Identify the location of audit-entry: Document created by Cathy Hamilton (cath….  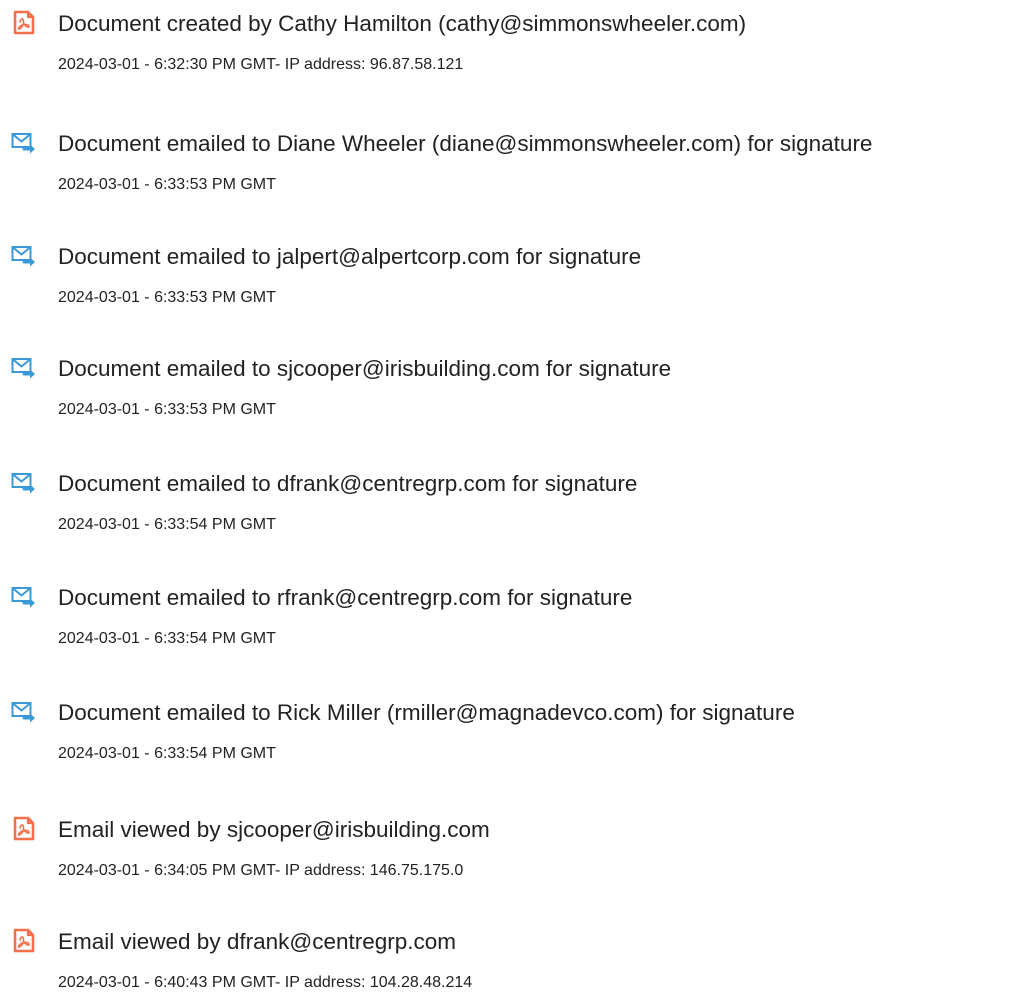
(511, 49).